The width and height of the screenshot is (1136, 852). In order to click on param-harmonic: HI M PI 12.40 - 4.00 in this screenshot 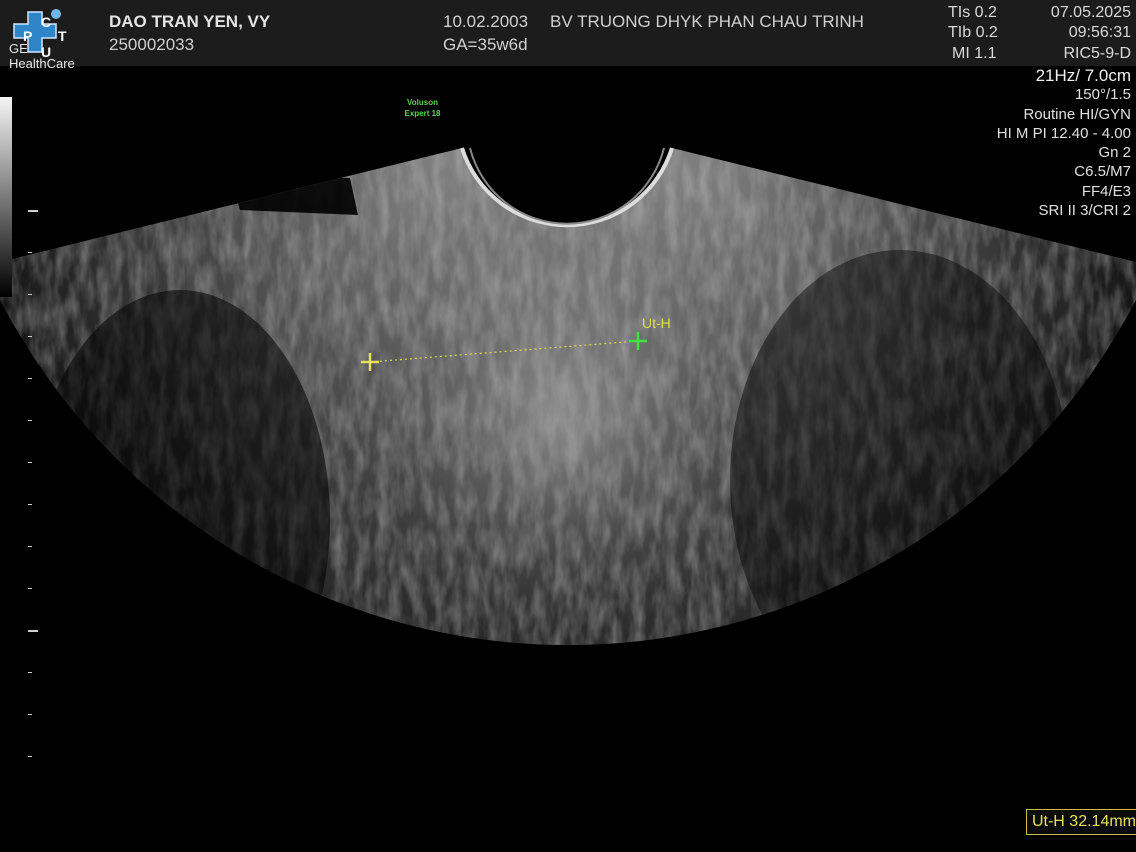, I will do `click(1063, 133)`.